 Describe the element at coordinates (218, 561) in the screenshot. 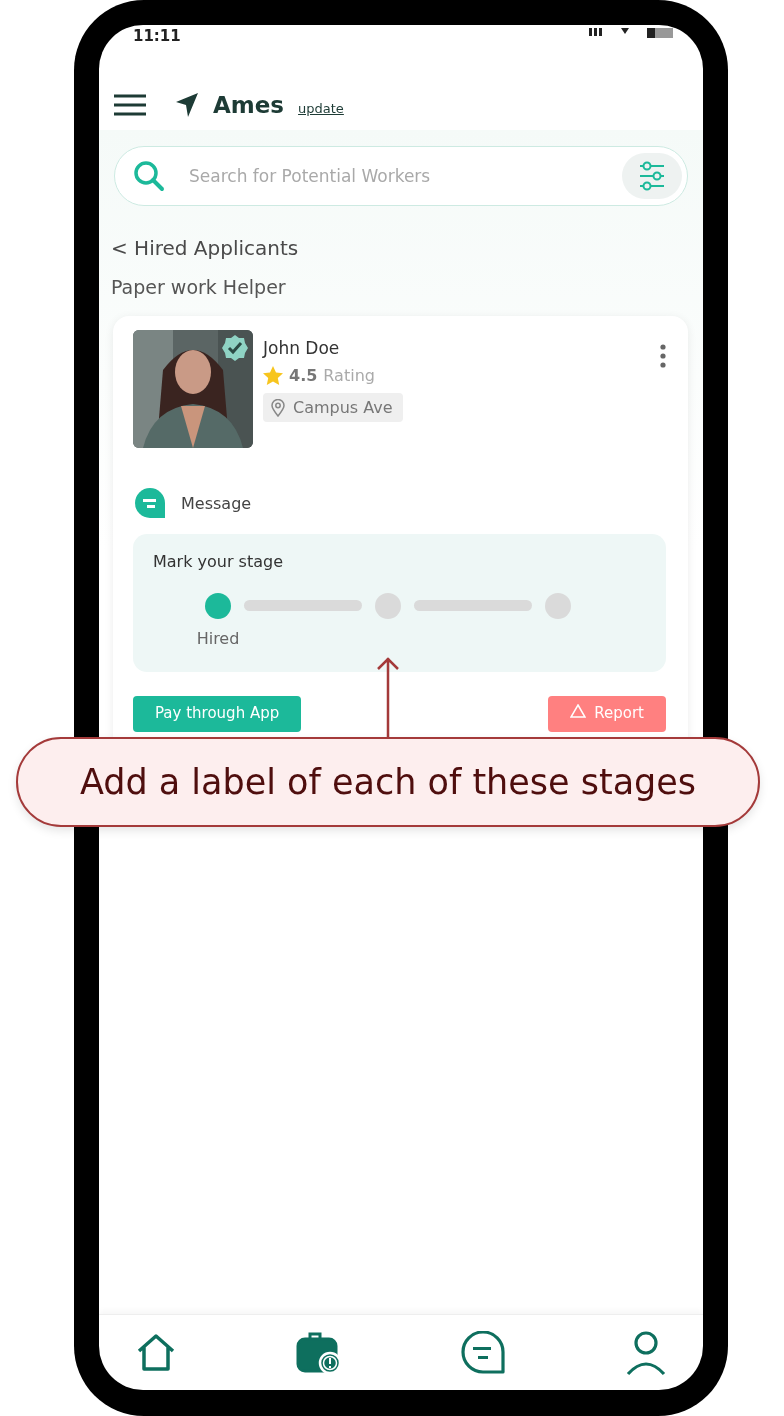

I see `stage-panel-title: Mark your stage` at that location.